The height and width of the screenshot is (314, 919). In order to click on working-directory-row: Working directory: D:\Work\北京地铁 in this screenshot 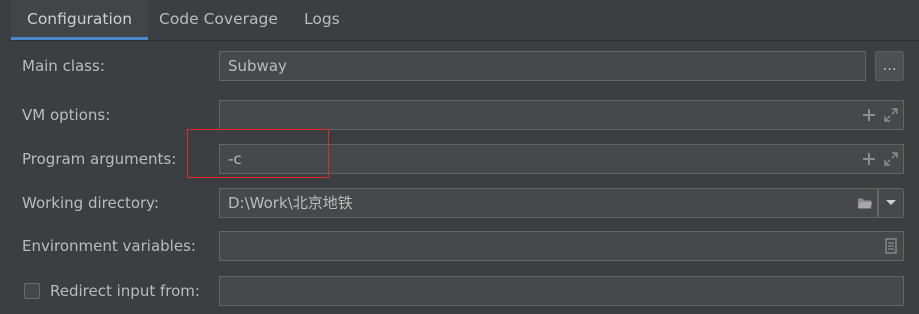, I will do `click(464, 204)`.